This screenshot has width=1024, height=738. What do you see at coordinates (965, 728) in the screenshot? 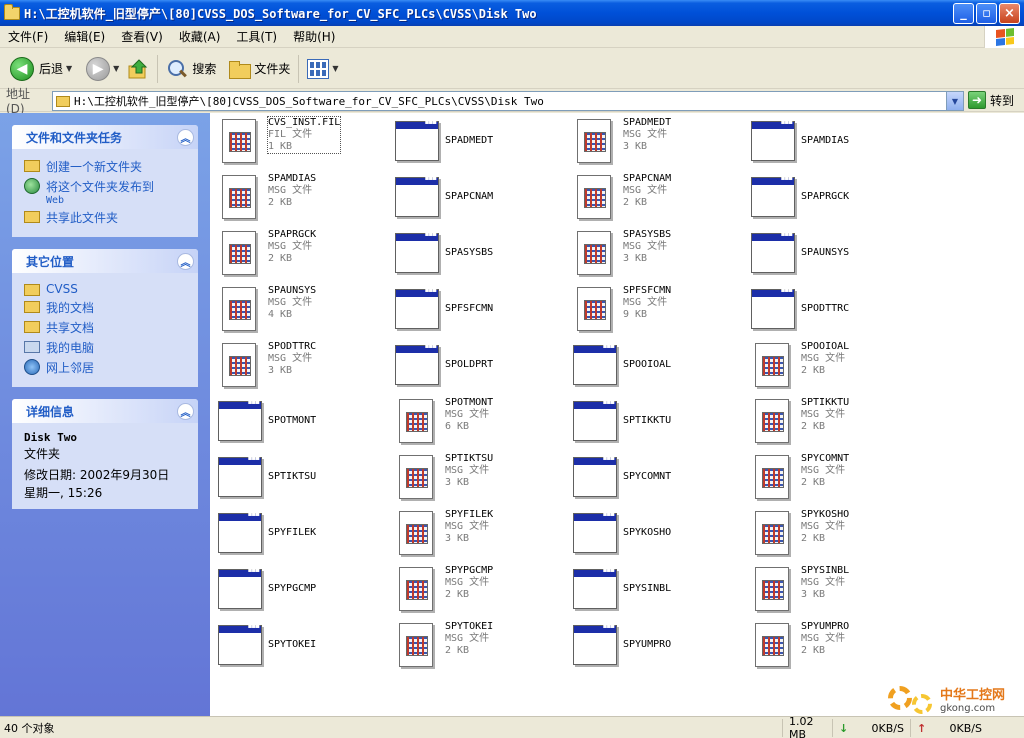
I see `status-upload: 0KB/S` at bounding box center [965, 728].